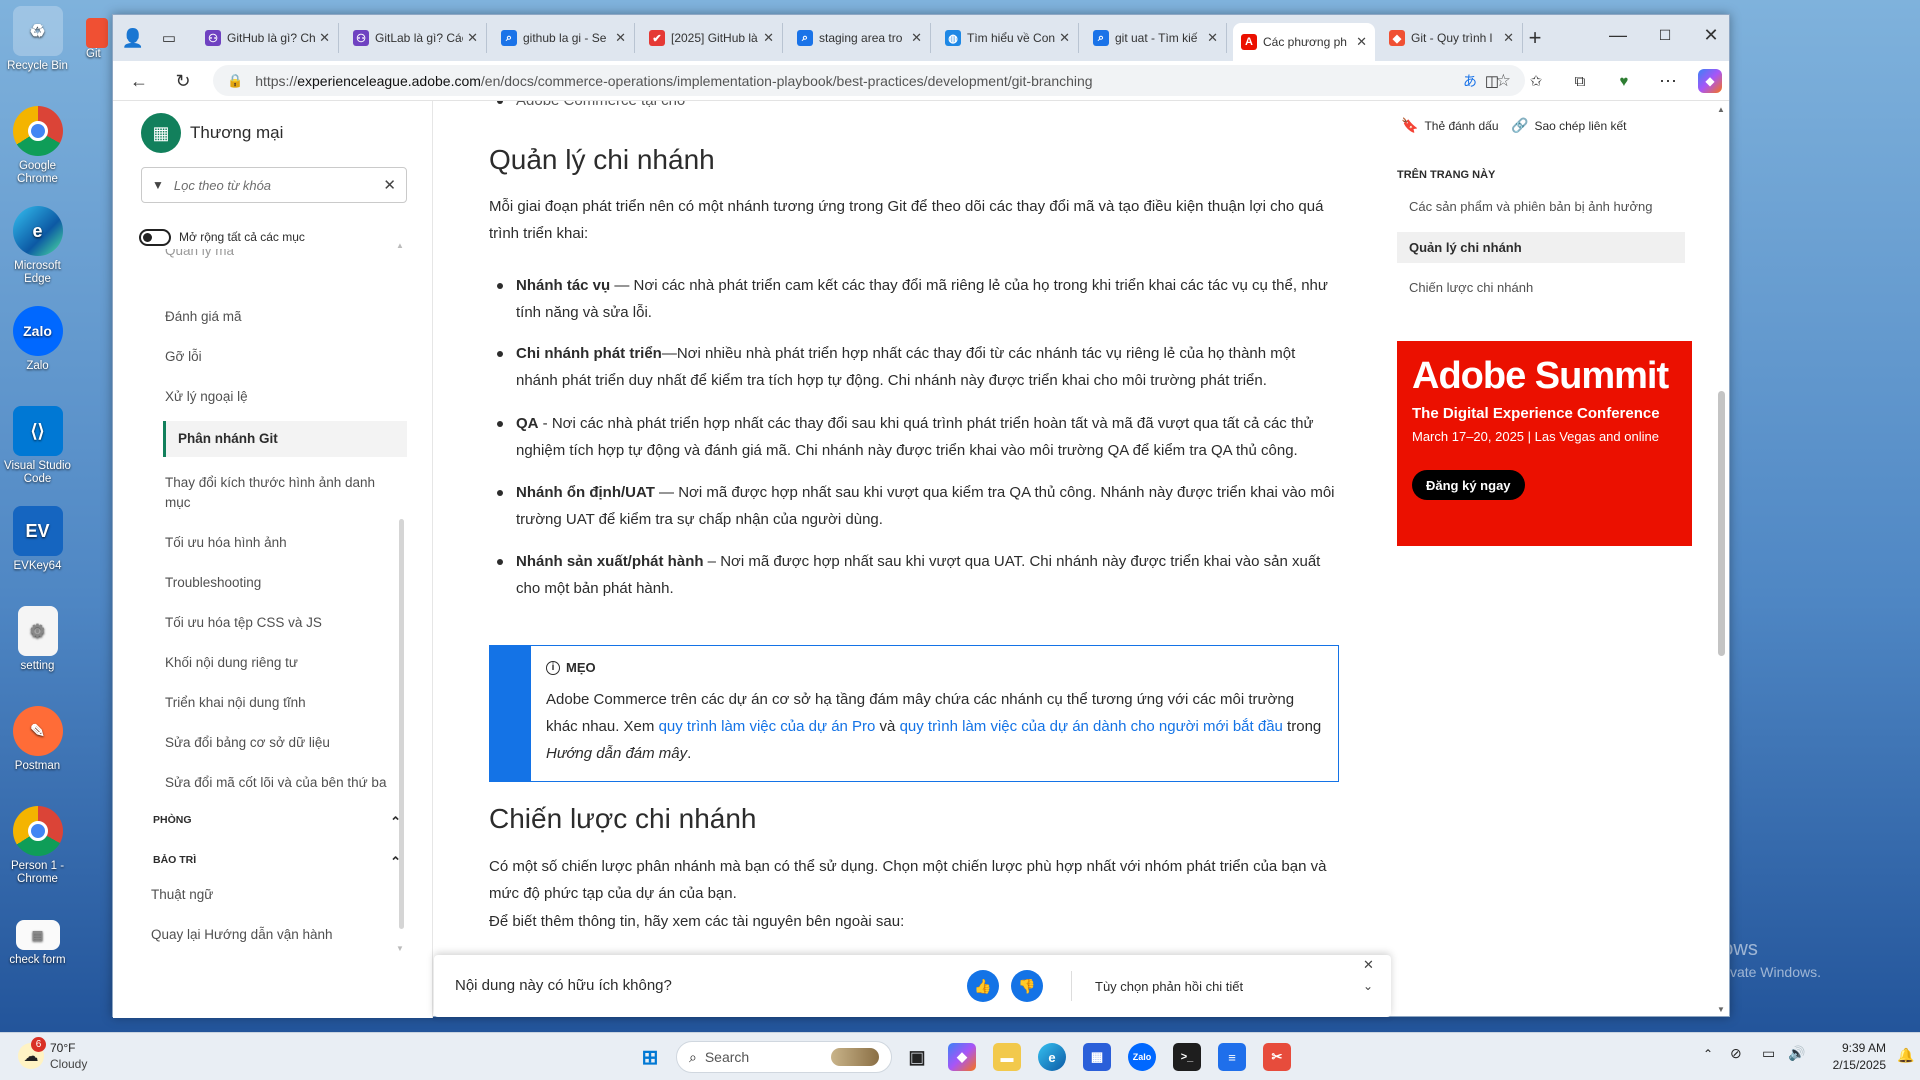 The height and width of the screenshot is (1080, 1920). Describe the element at coordinates (1470, 81) in the screenshot. I see `translate-icon: あ` at that location.